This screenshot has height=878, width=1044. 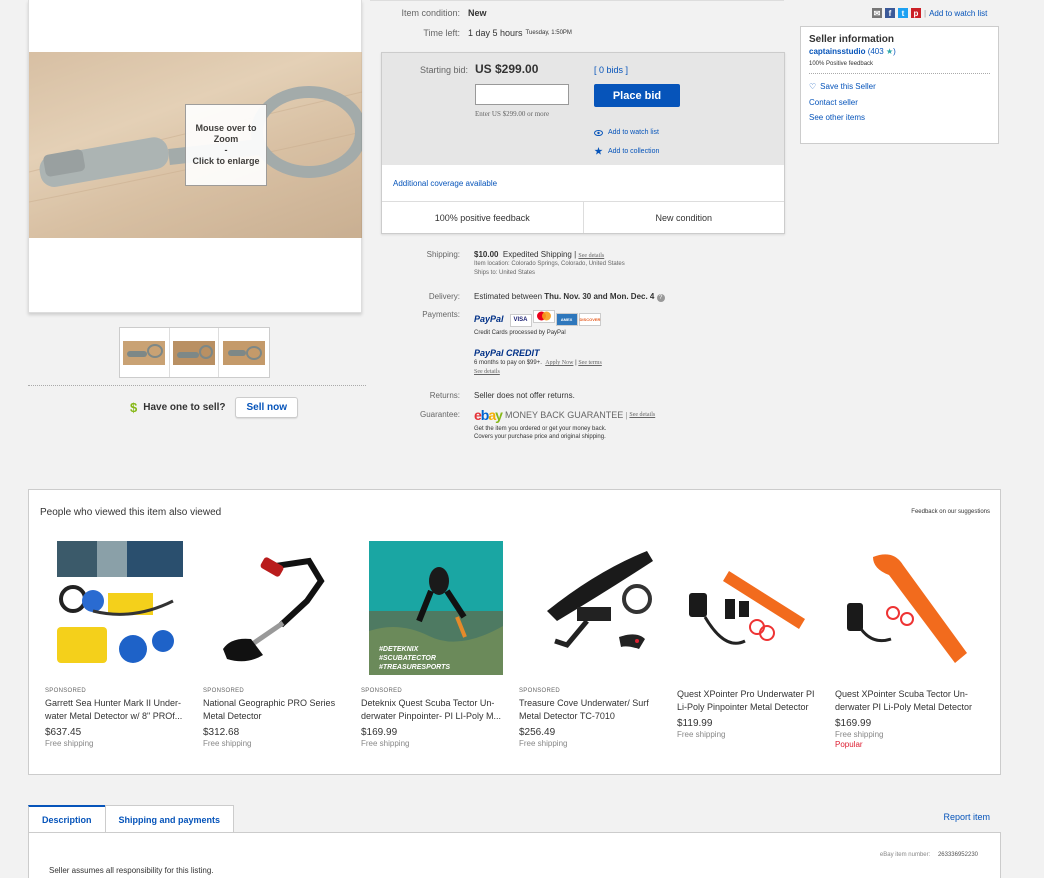 I want to click on dollar-icon: $, so click(x=134, y=407).